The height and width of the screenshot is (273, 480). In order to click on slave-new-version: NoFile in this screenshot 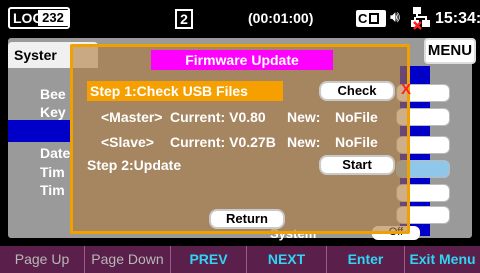, I will do `click(356, 142)`.